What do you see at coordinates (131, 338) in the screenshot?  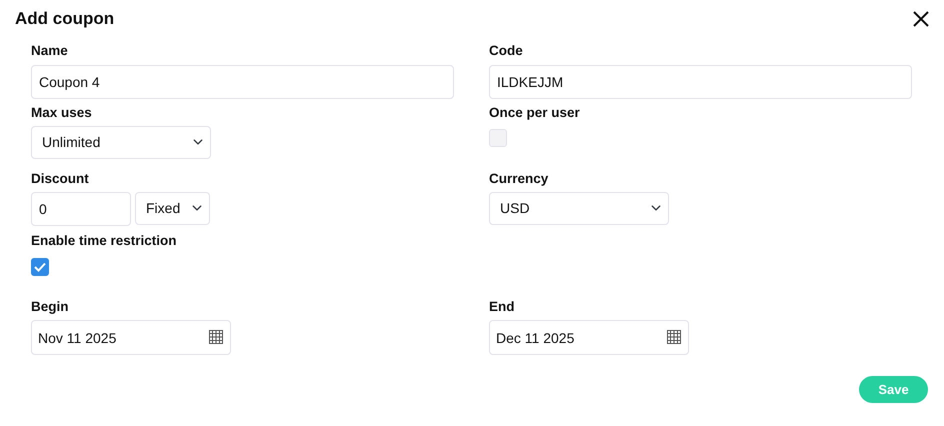 I see `date-field: Nov 11 2025` at bounding box center [131, 338].